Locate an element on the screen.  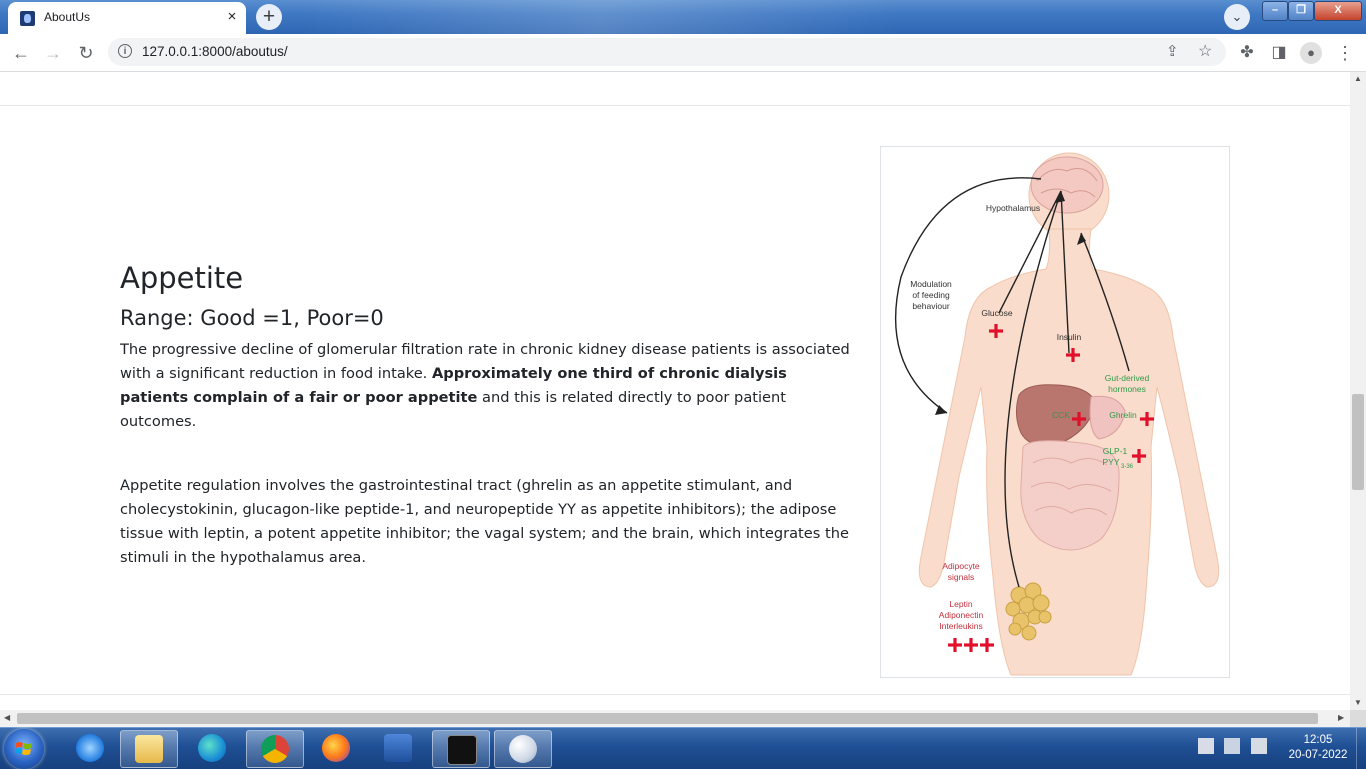
action-center-flag-icon is located at coordinates (1206, 746).